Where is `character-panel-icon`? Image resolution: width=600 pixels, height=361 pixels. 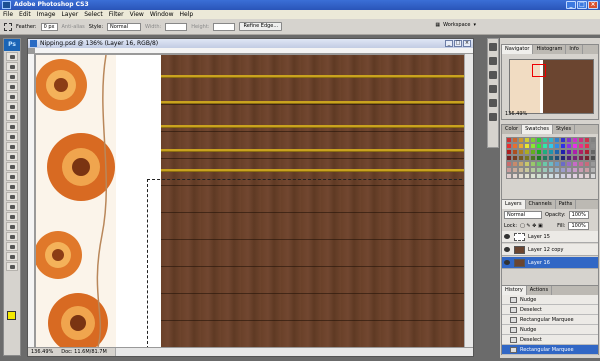 character-panel-icon is located at coordinates (493, 89).